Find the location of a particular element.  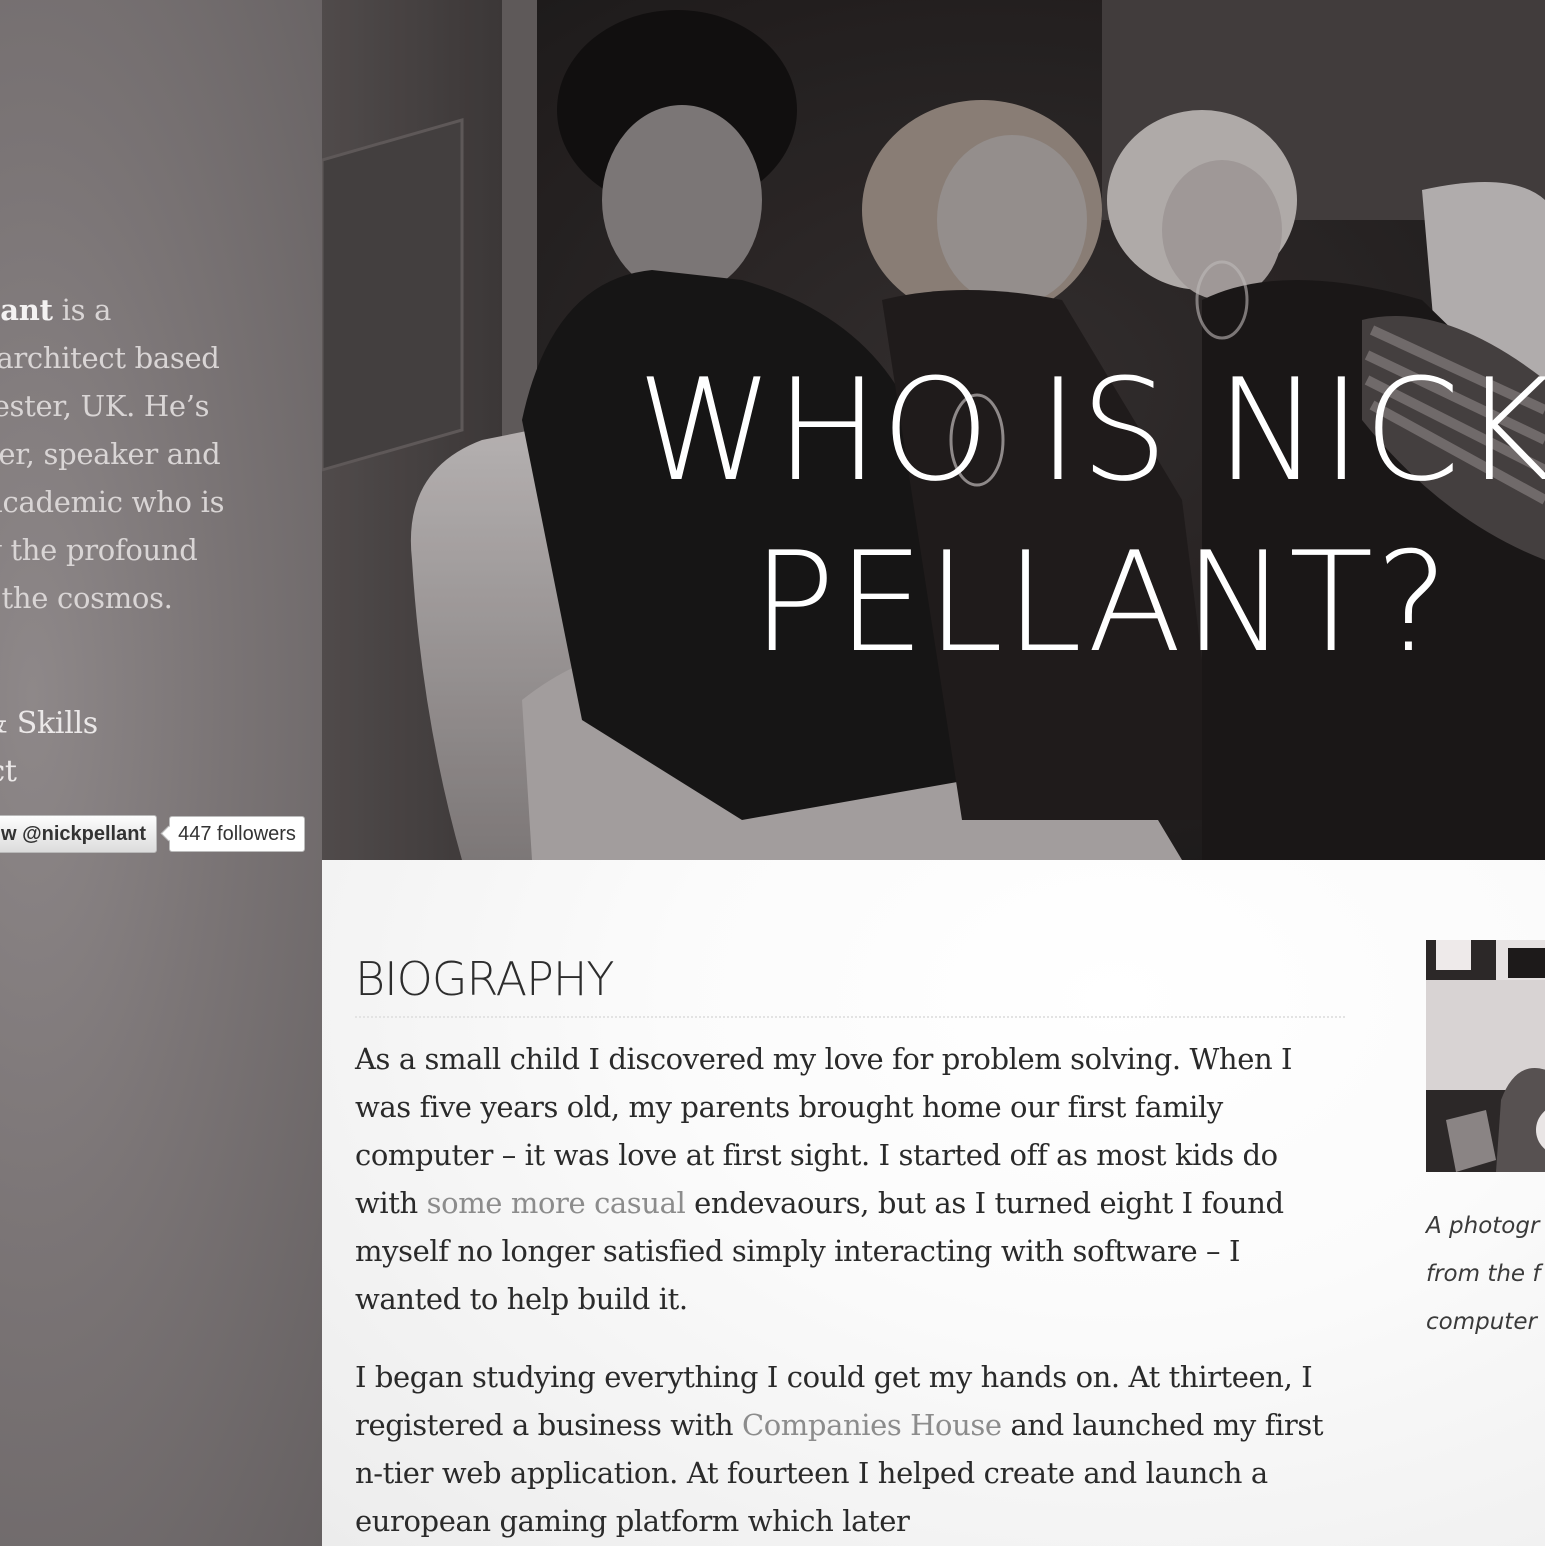

intro-line: ng academic who is is located at coordinates (112, 502).